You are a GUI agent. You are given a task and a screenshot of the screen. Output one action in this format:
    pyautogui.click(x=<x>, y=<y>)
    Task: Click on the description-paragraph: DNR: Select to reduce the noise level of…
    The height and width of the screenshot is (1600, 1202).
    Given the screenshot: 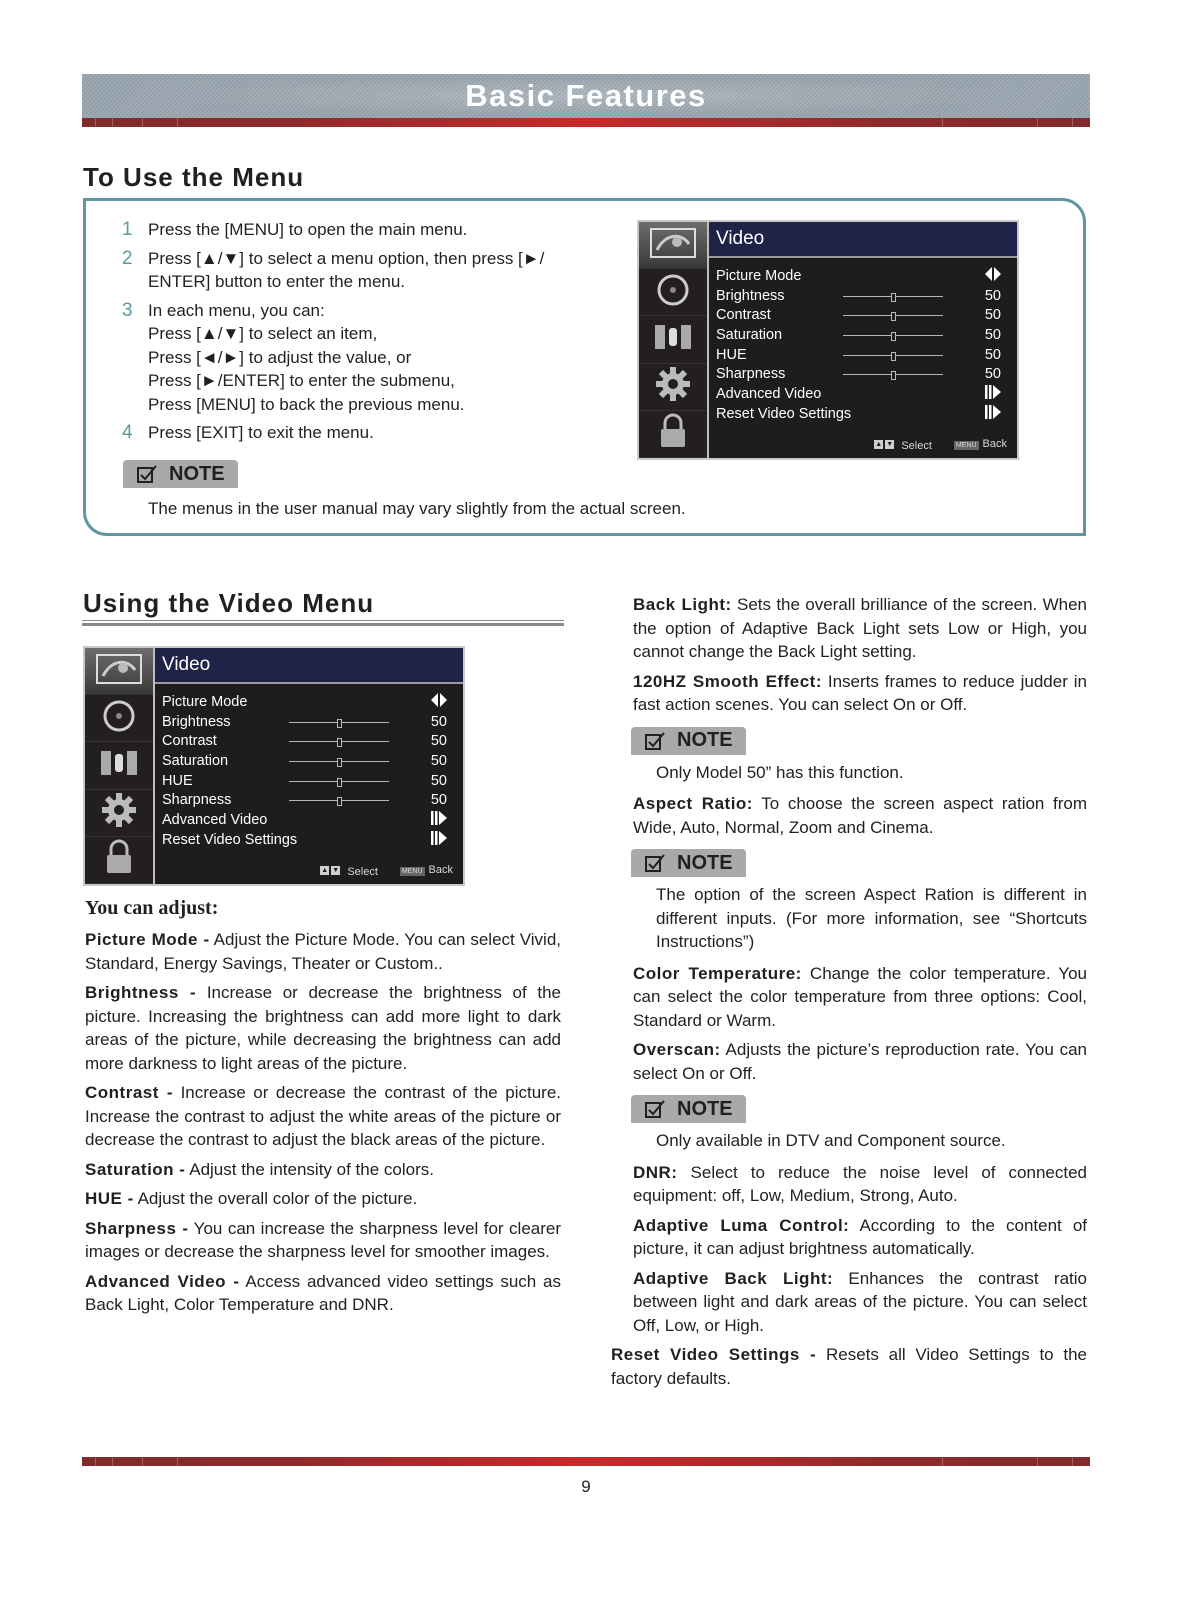 What is the action you would take?
    pyautogui.click(x=860, y=1184)
    